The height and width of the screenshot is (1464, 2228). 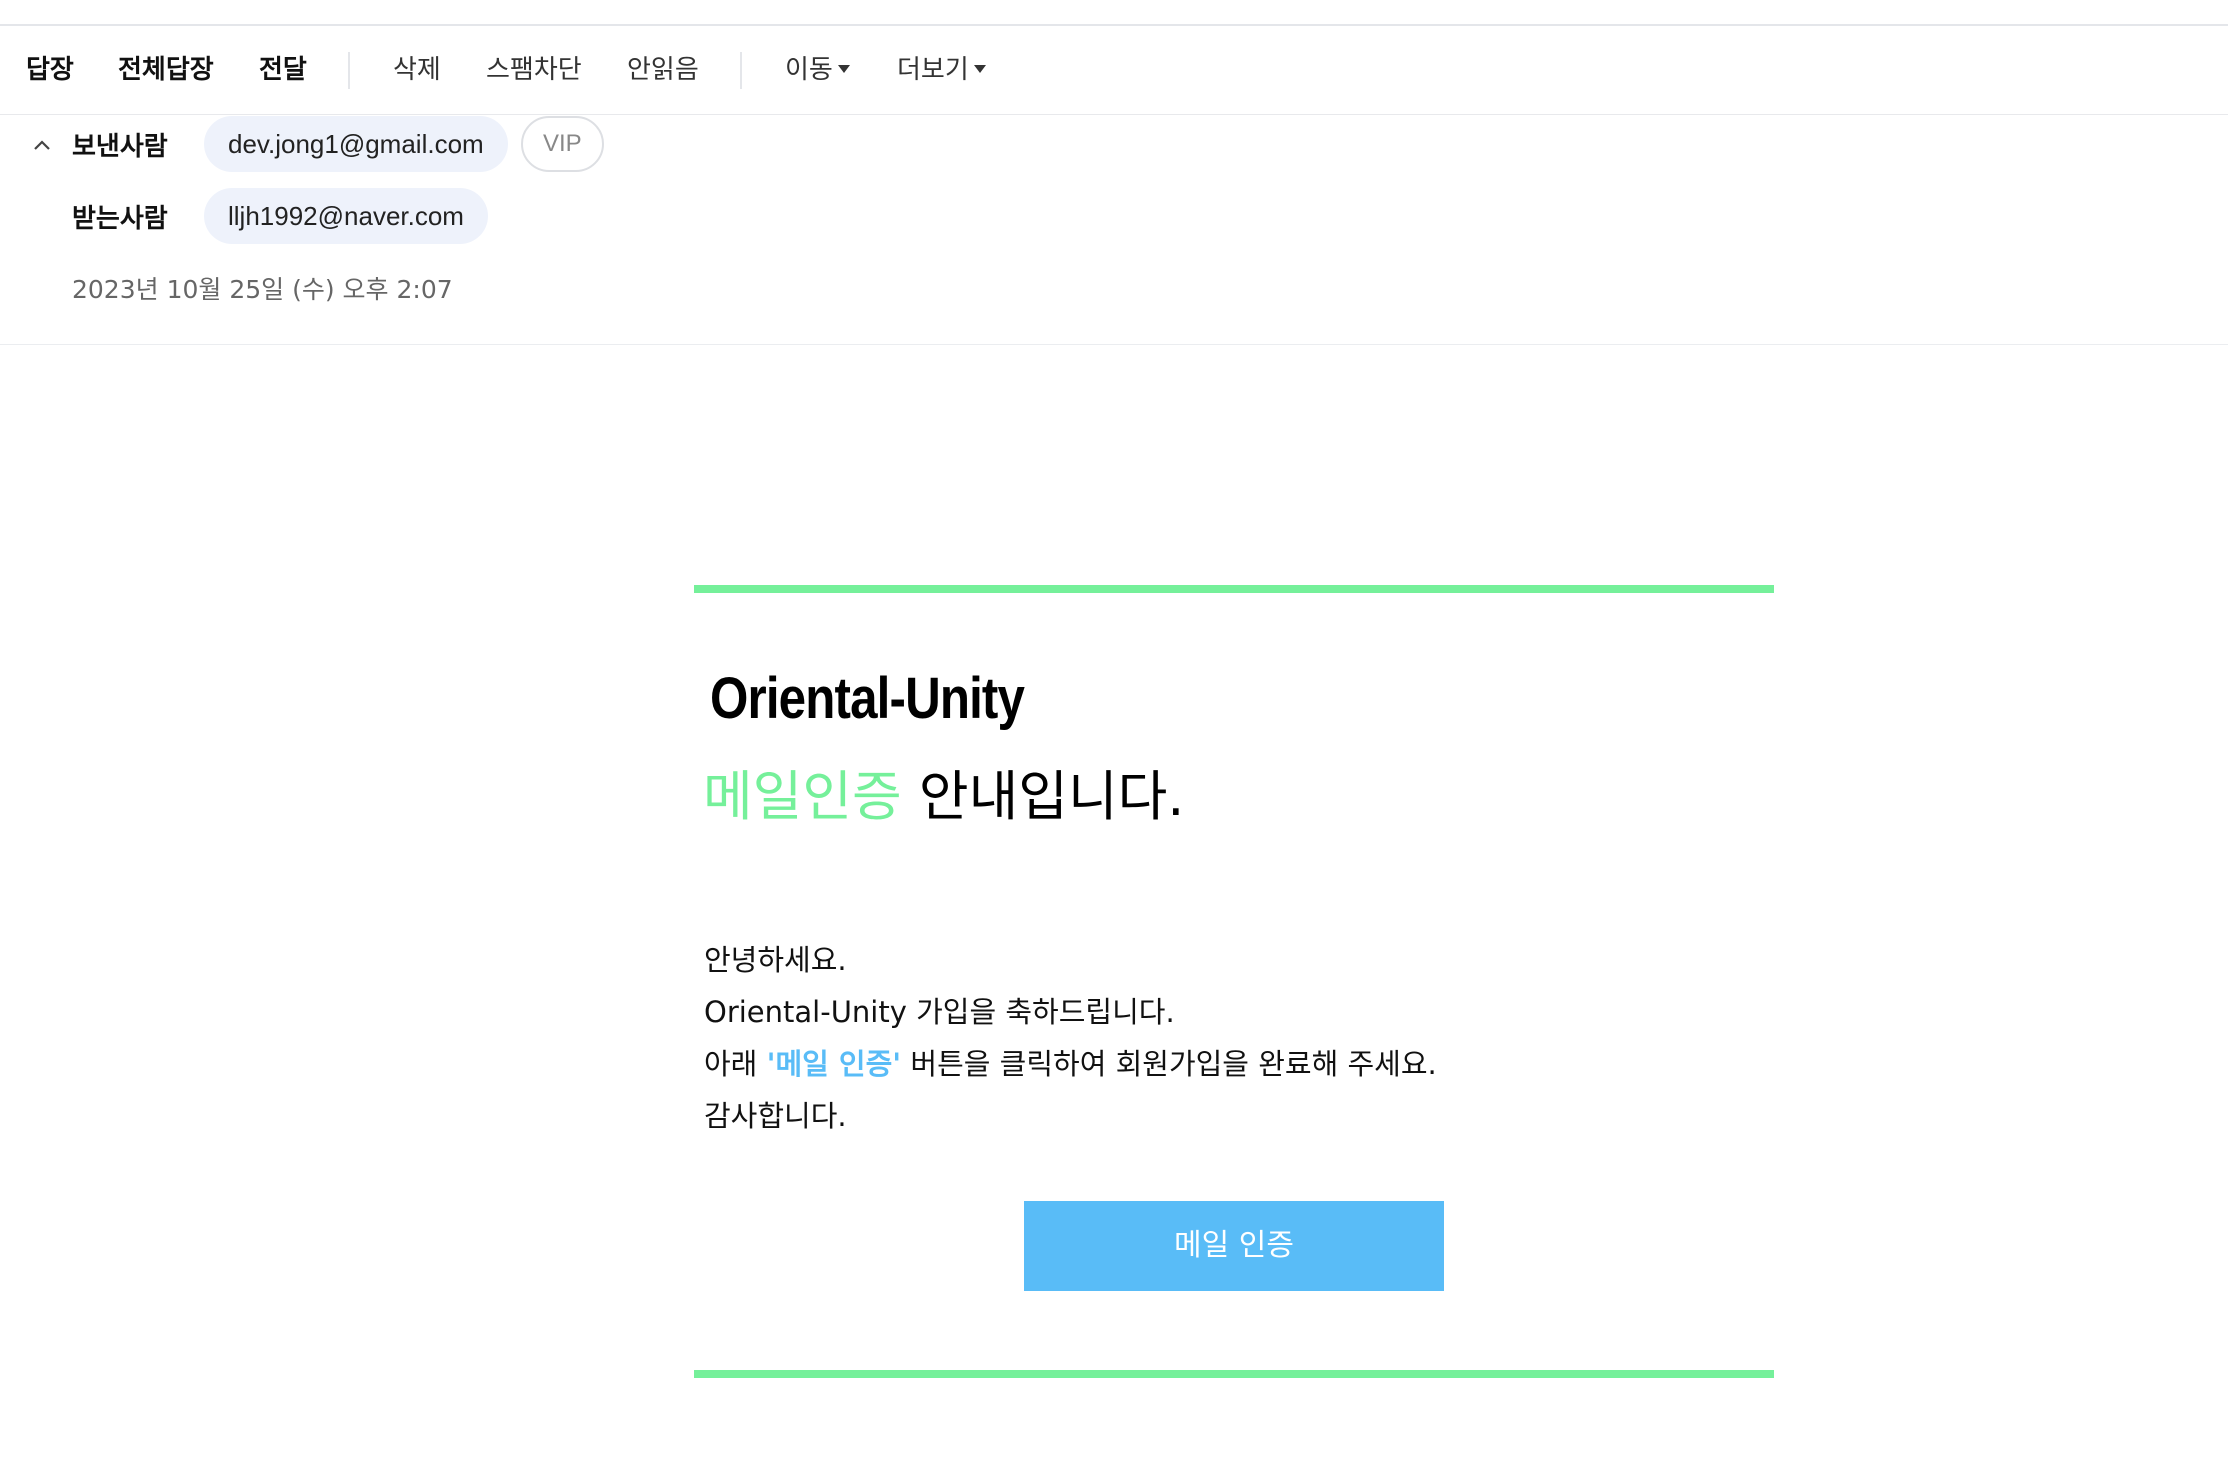 What do you see at coordinates (663, 70) in the screenshot?
I see `mark-unread-button: 안읽음` at bounding box center [663, 70].